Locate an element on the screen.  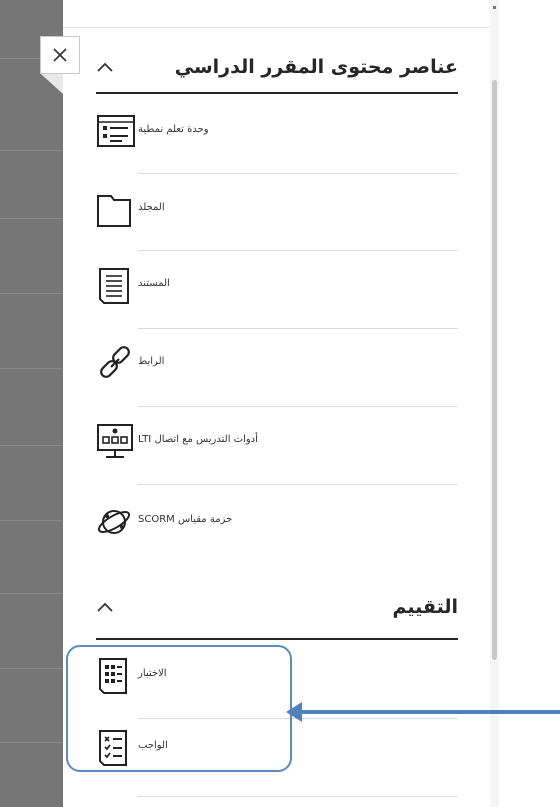
close-icon is located at coordinates (60, 55).